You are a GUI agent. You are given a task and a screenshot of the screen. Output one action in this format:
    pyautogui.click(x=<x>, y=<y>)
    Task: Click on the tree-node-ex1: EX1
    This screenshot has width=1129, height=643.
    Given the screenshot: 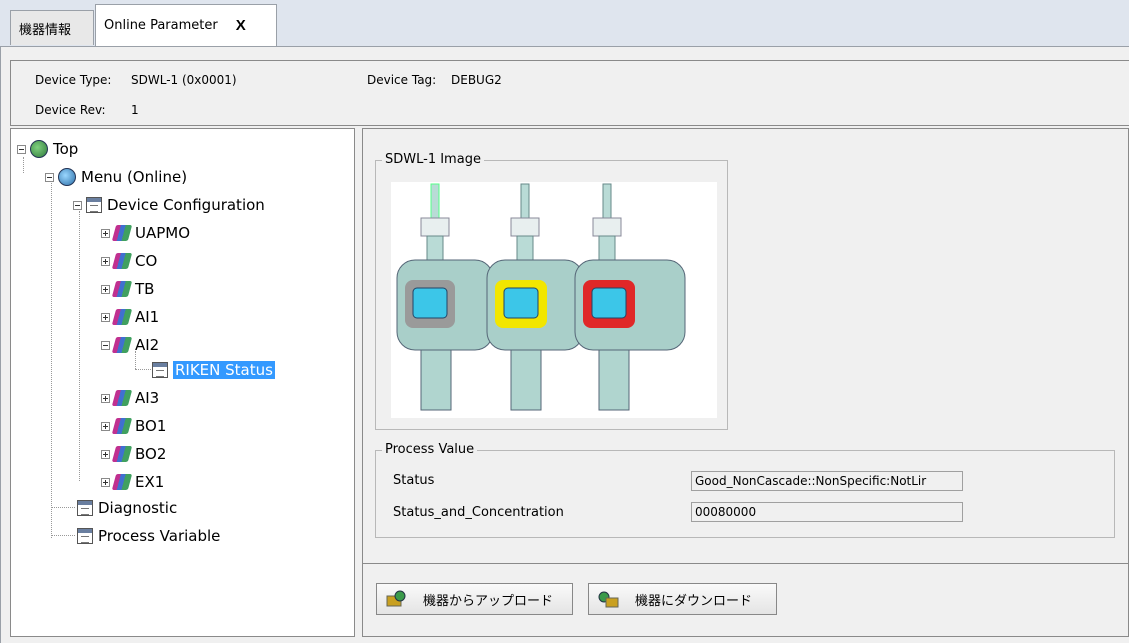 What is the action you would take?
    pyautogui.click(x=132, y=482)
    